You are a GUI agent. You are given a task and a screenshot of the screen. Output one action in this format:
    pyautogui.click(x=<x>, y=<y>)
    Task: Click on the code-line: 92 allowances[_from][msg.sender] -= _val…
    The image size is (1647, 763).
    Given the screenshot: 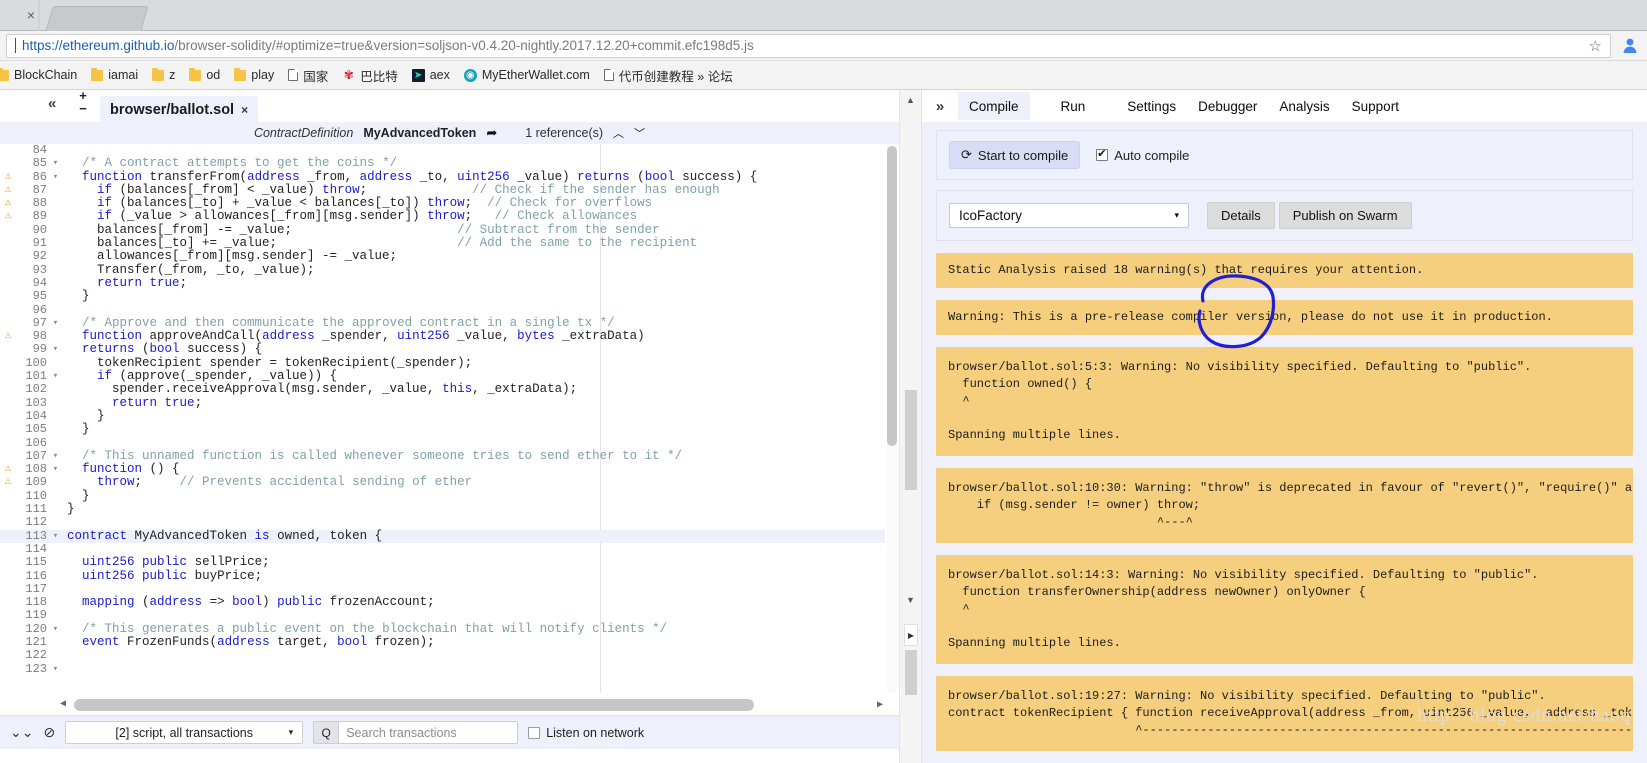 What is the action you would take?
    pyautogui.click(x=442, y=257)
    